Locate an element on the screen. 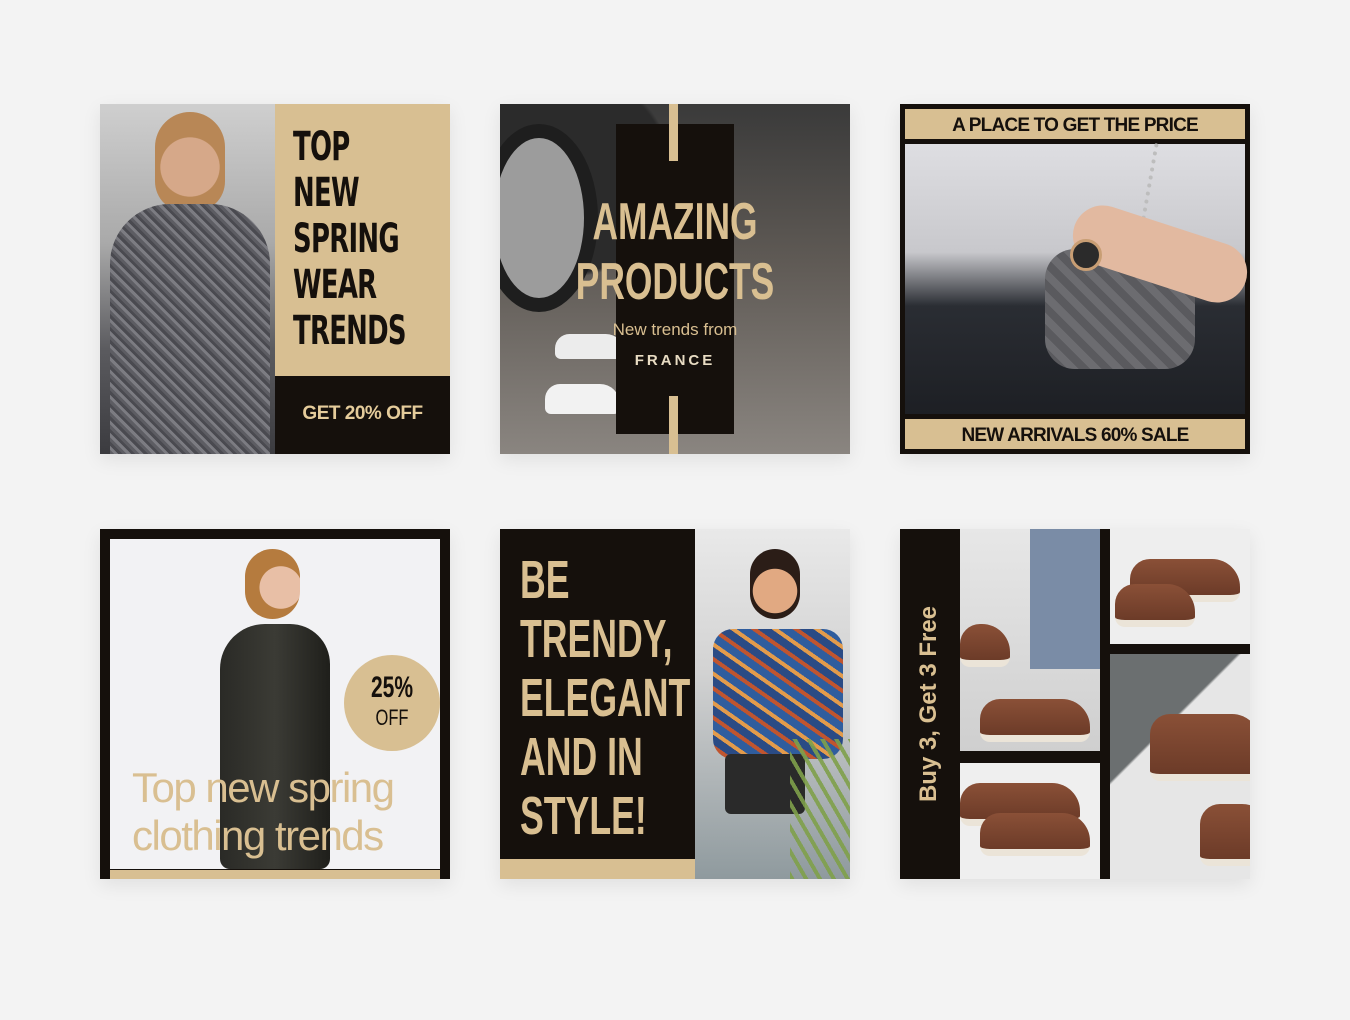  promo-card-be-trendy: BE TRENDY, ELEGANT AND IN STYLE! is located at coordinates (675, 704).